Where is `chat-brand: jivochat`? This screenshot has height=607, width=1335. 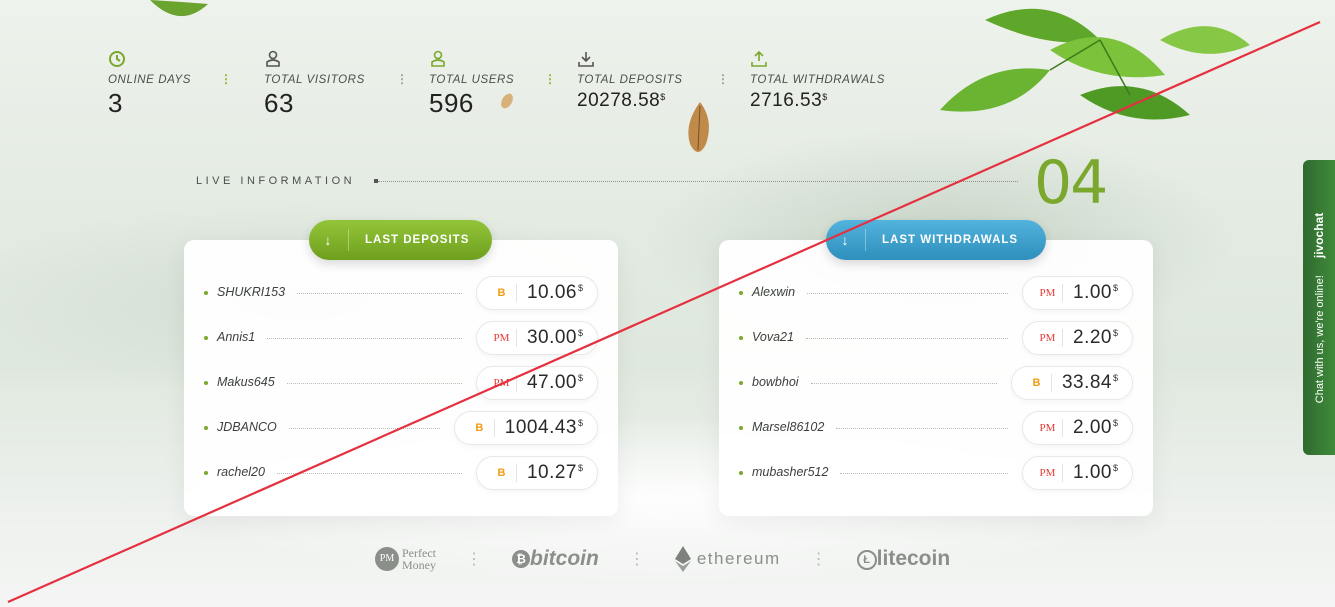
chat-brand: jivochat is located at coordinates (1319, 235).